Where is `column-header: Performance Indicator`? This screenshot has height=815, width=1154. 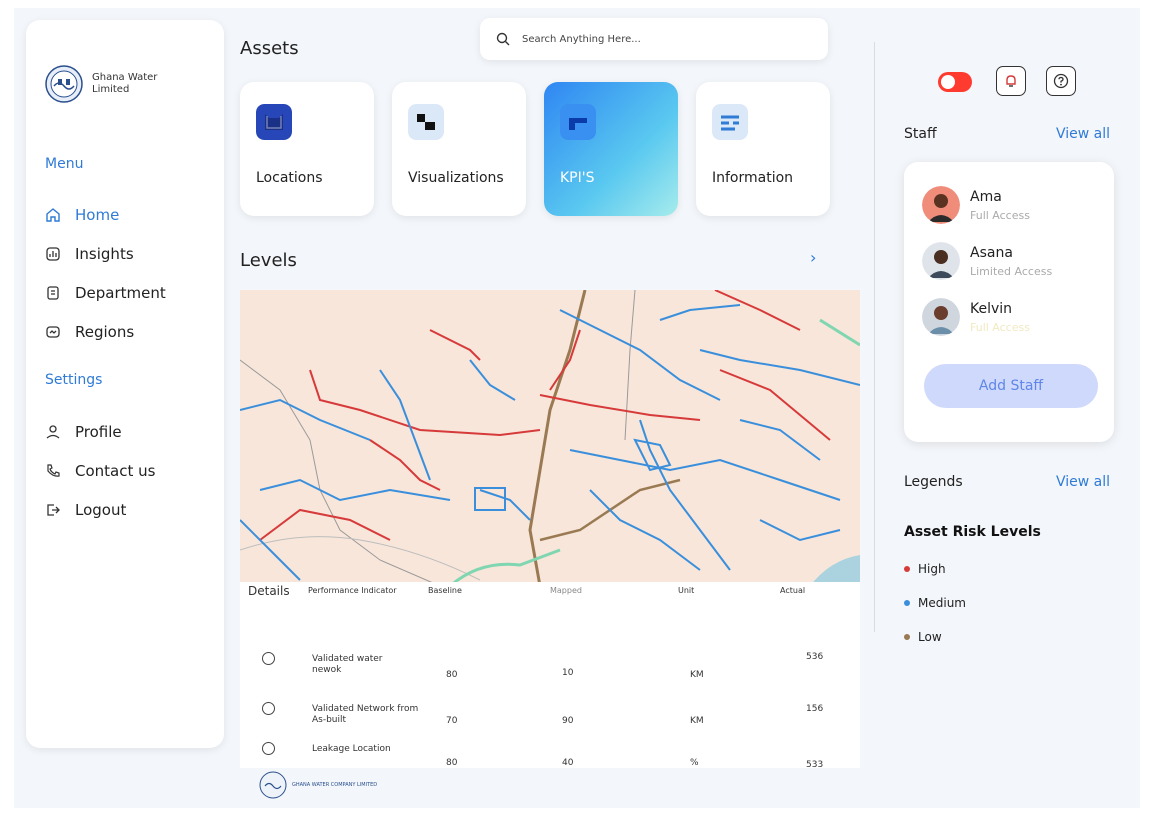
column-header: Performance Indicator is located at coordinates (352, 590).